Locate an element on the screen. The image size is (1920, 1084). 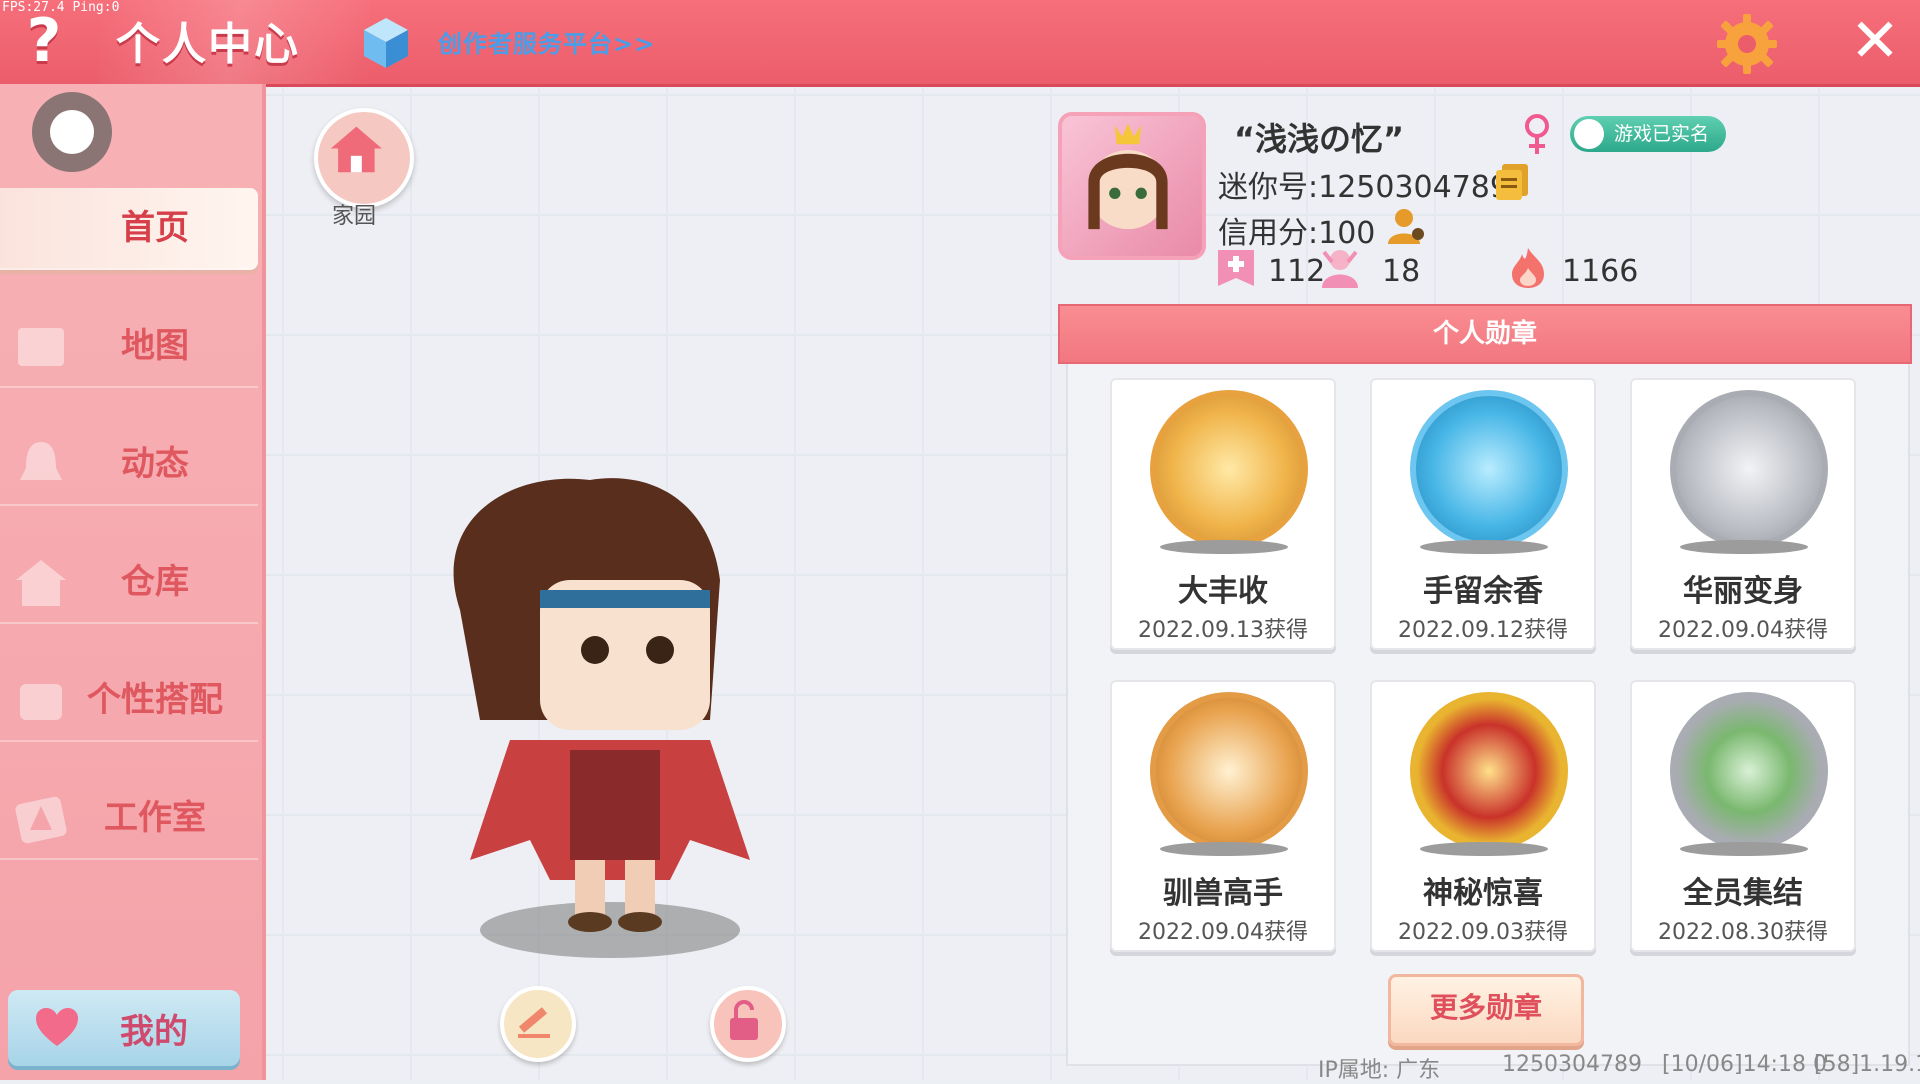
player-character is located at coordinates (601, 718).